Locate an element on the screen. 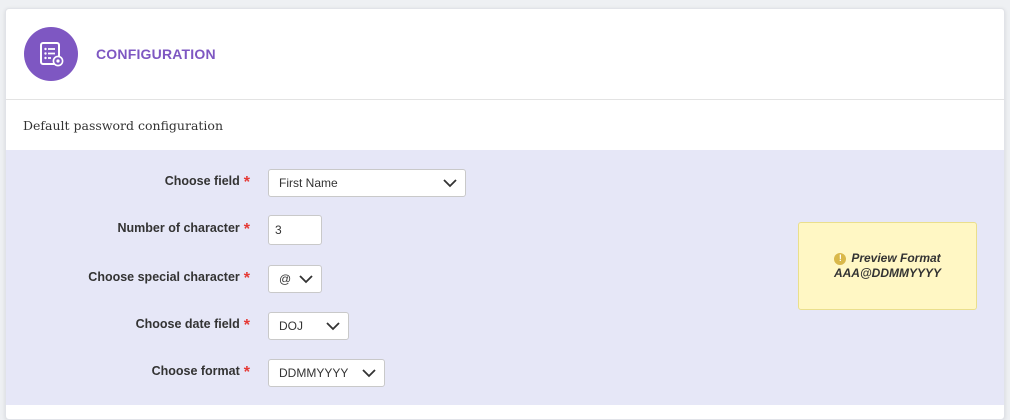 The height and width of the screenshot is (420, 1010). special-character-value: @ is located at coordinates (285, 279).